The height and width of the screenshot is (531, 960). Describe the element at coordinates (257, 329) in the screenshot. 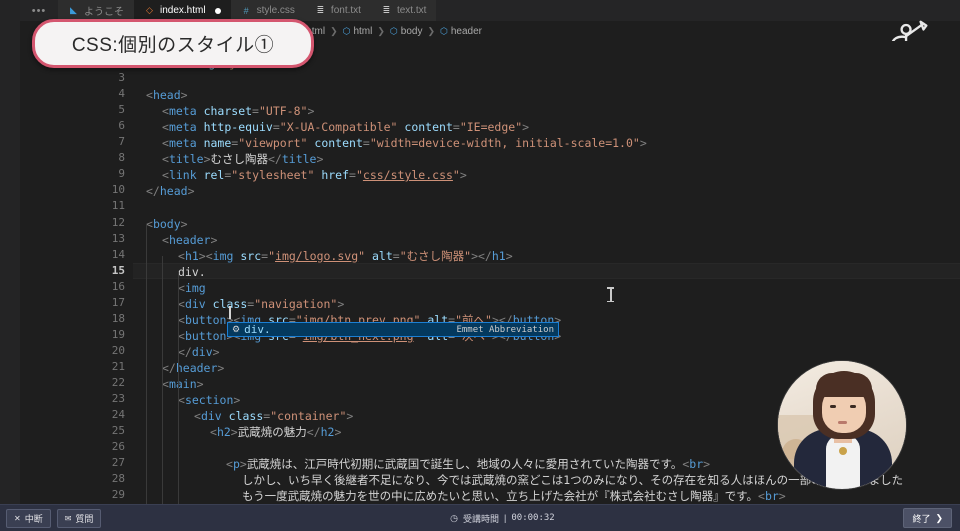

I see `emmet-suggestion-label: div.` at that location.